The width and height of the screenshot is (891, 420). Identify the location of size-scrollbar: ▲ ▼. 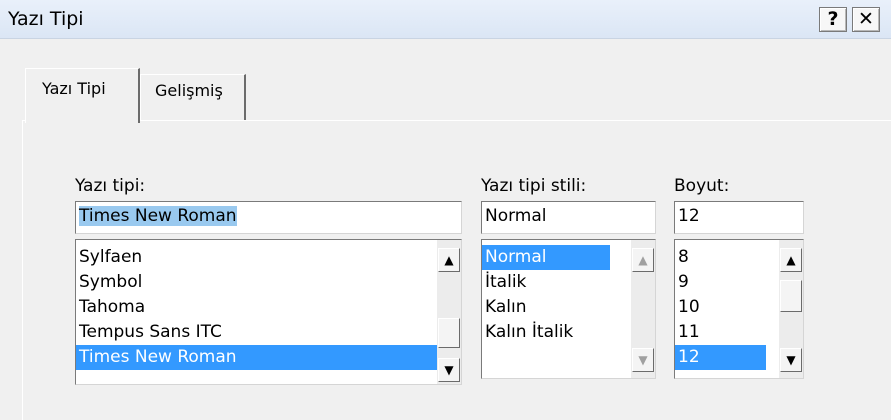
(791, 309).